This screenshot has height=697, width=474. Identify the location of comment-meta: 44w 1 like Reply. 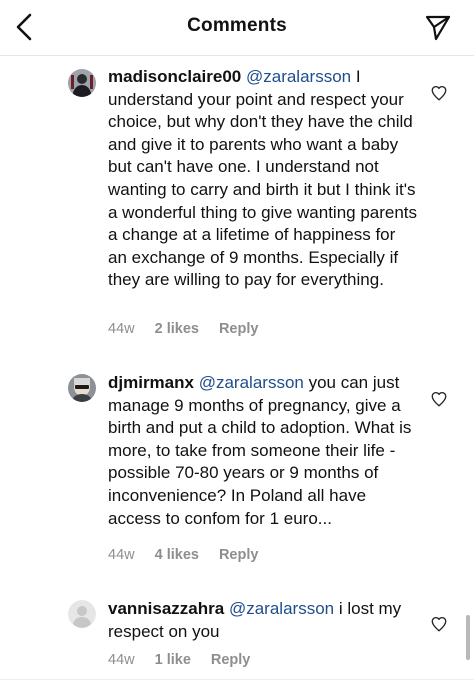
(179, 660).